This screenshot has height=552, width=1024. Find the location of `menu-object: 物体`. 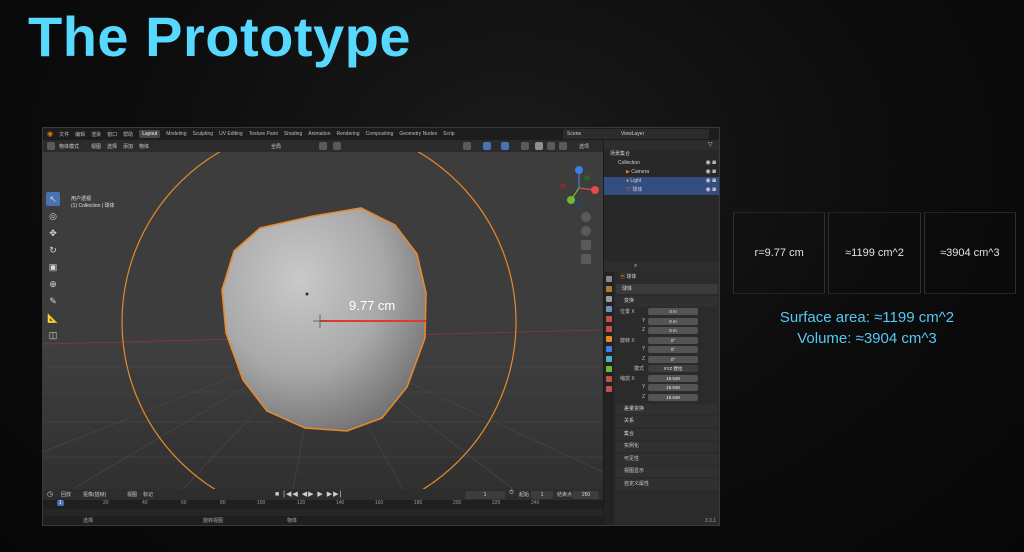

menu-object: 物体 is located at coordinates (144, 146).